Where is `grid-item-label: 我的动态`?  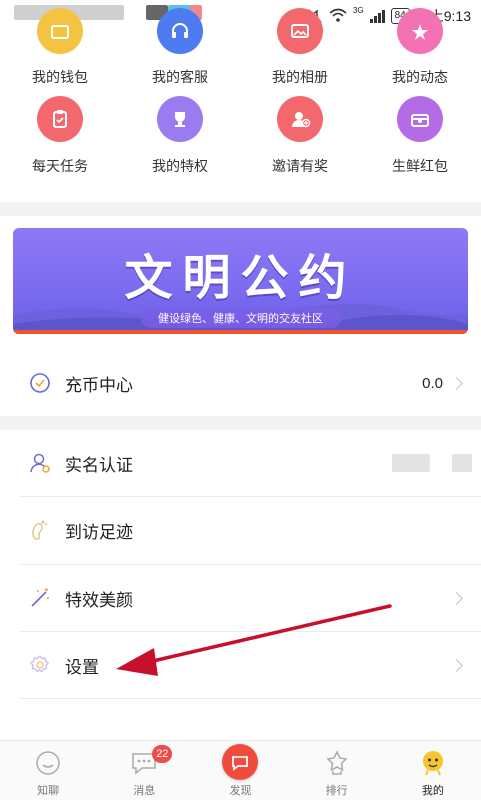 grid-item-label: 我的动态 is located at coordinates (420, 77).